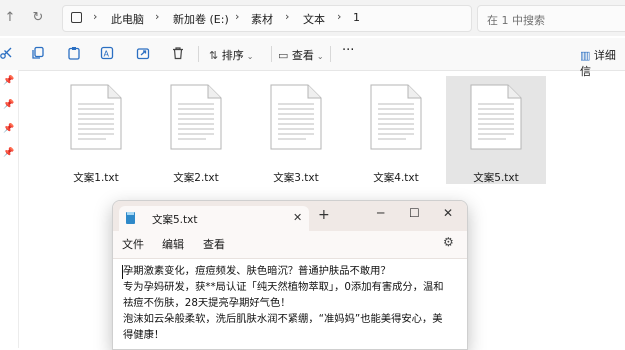 Image resolution: width=625 pixels, height=350 pixels. I want to click on sort-label: 排序, so click(232, 55).